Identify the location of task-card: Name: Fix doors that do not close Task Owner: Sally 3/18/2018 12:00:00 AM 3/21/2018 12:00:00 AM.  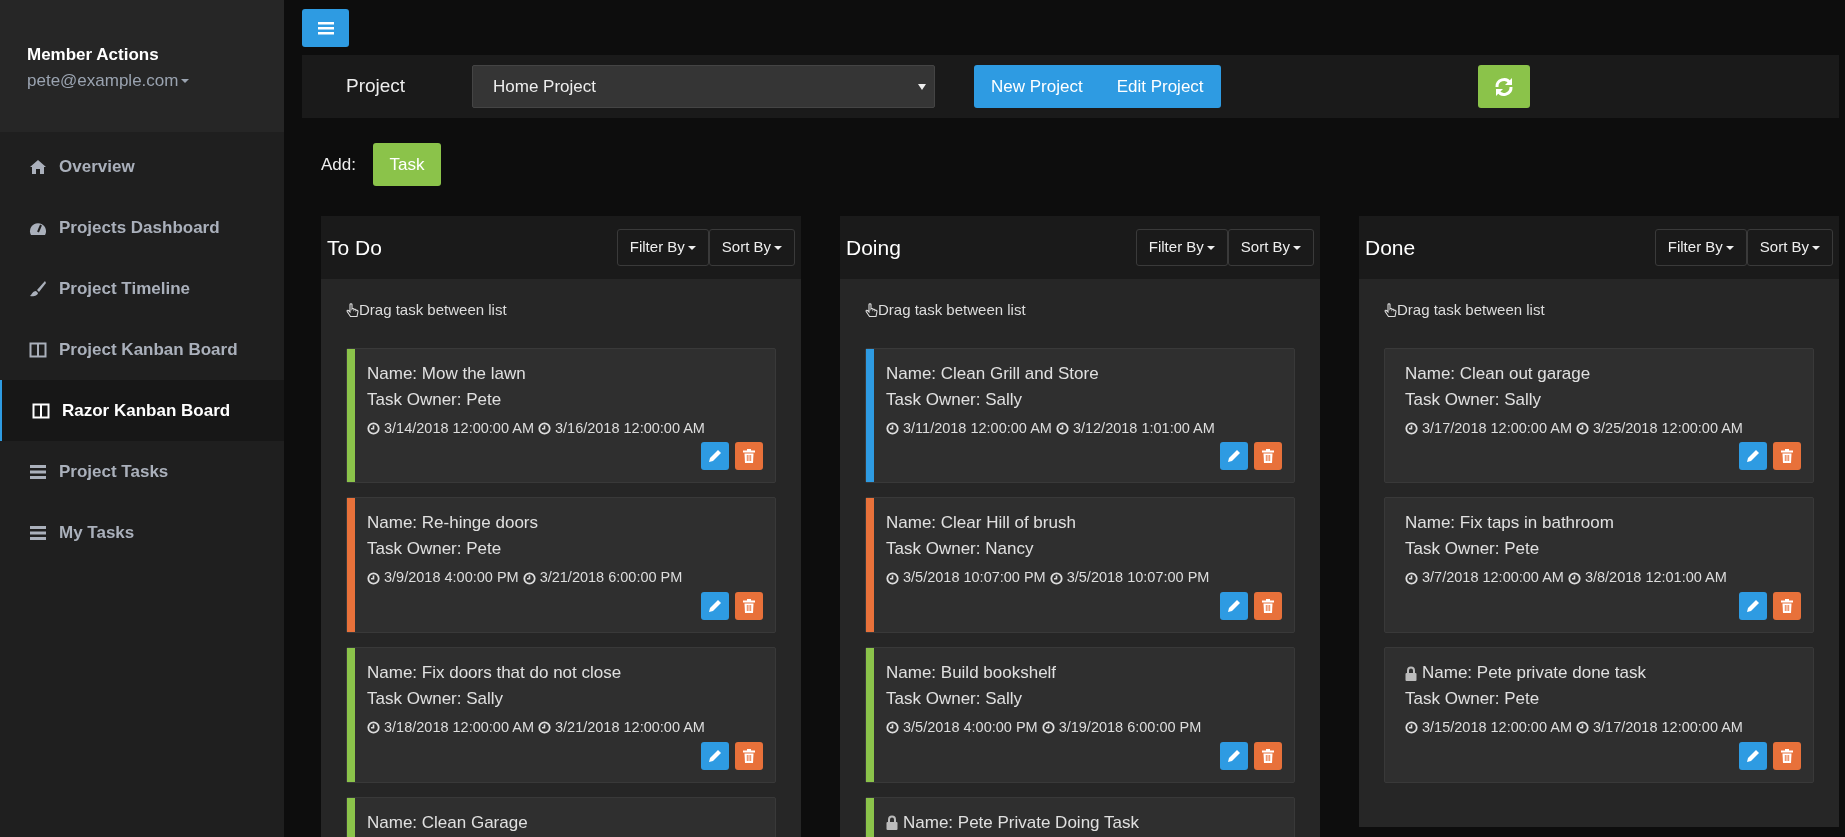
(561, 715).